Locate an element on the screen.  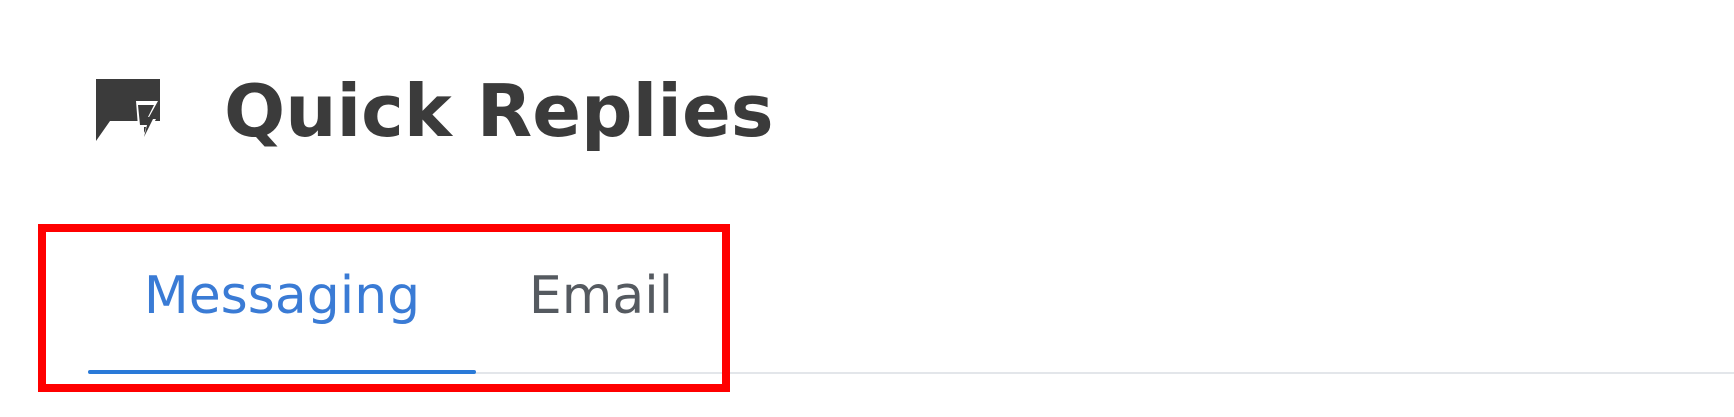
page-header: Quick Replies is located at coordinates (433, 111).